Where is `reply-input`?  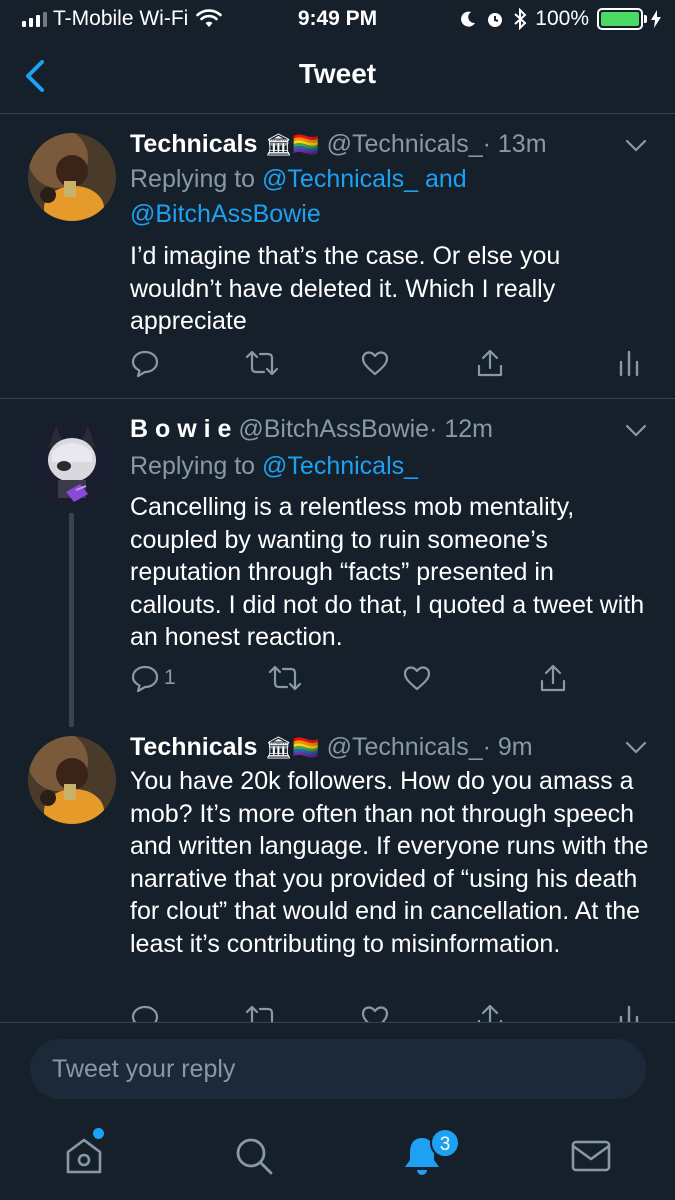 reply-input is located at coordinates (338, 1069).